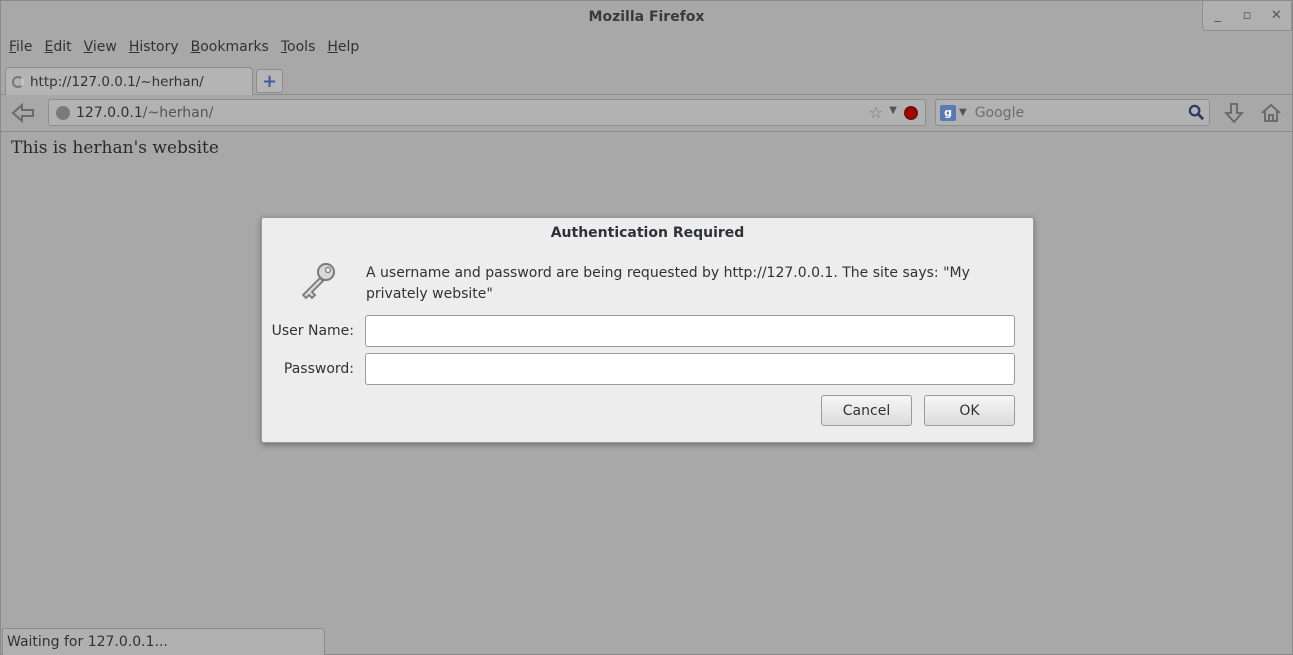 The width and height of the screenshot is (1293, 655). Describe the element at coordinates (230, 50) in the screenshot. I see `menu-bookmarks: Bookmarks` at that location.